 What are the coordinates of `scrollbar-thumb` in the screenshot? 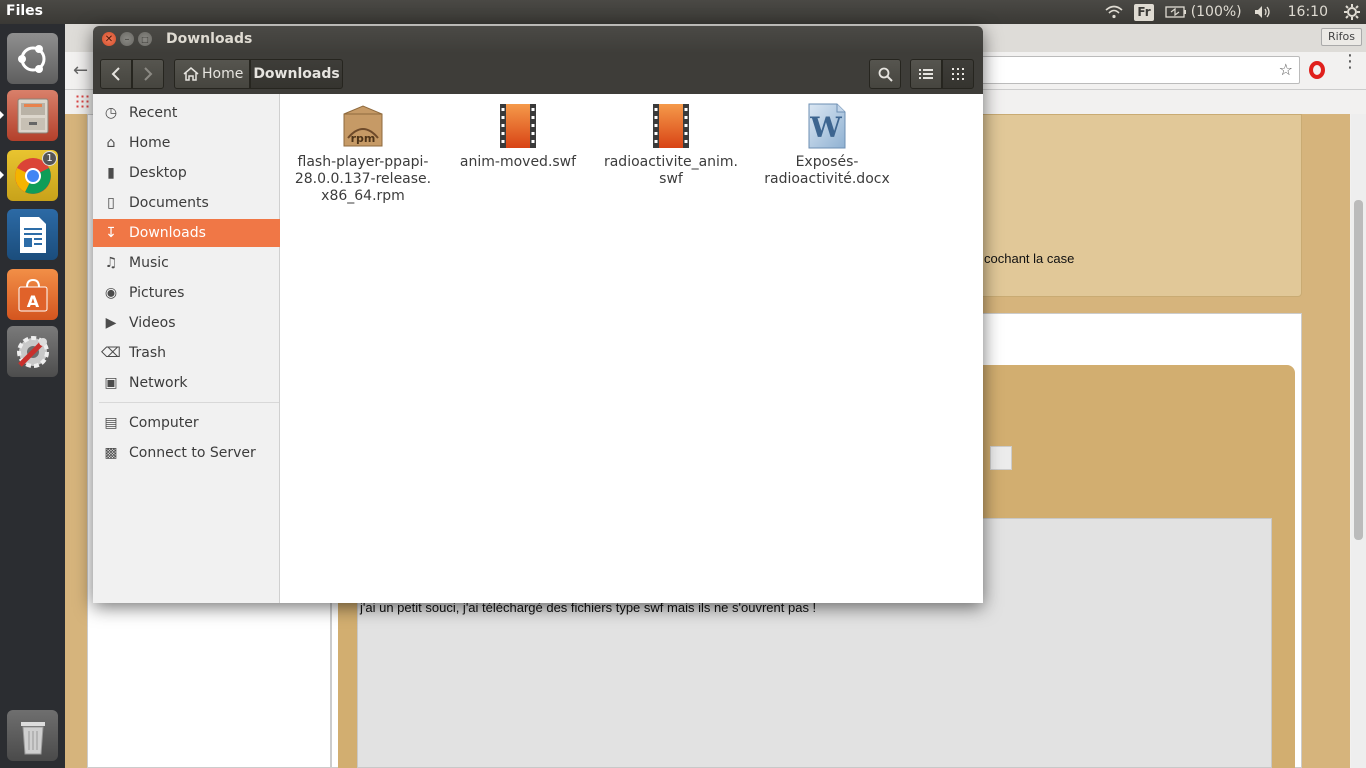 It's located at (1358, 370).